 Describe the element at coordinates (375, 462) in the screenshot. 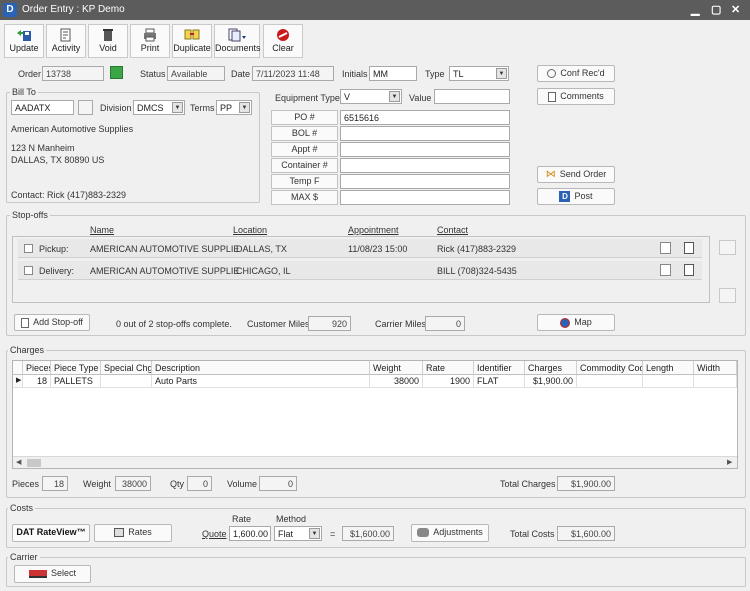

I see `horizontal-scrollbar: ◀ ▶` at that location.